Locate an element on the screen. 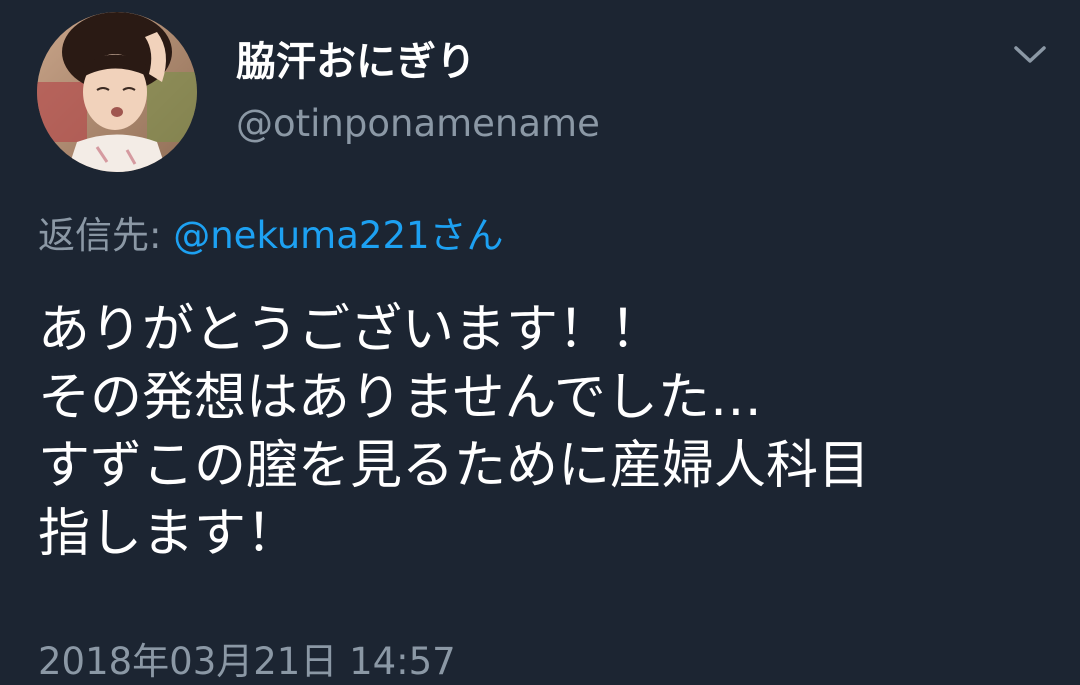 This screenshot has height=685, width=1080. reply-prefix-label: 返信先: is located at coordinates (106, 235).